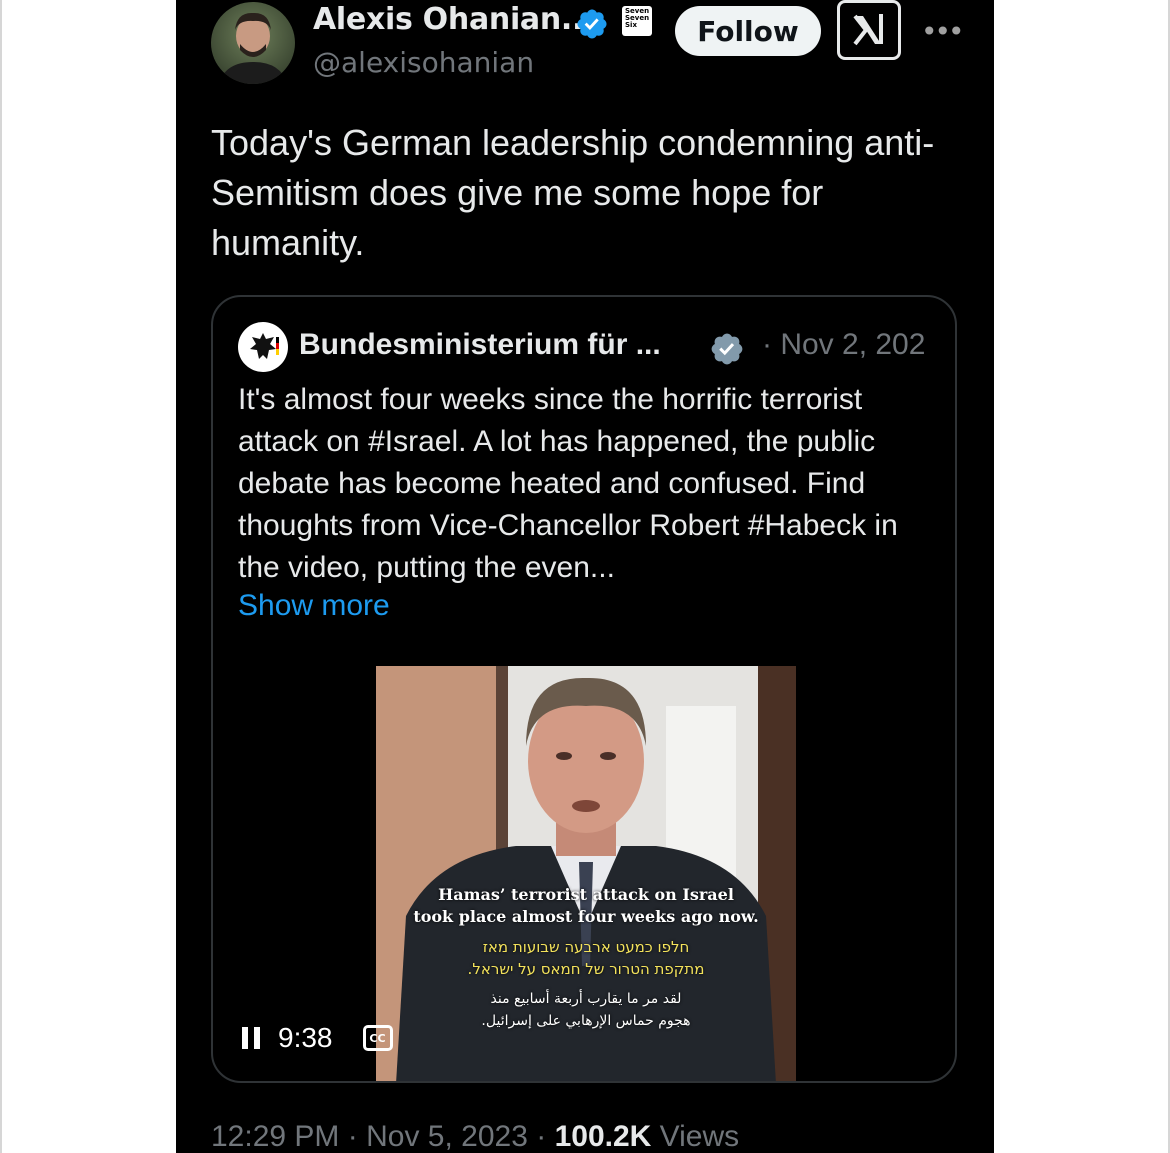  I want to click on eagle-icon, so click(264, 346).